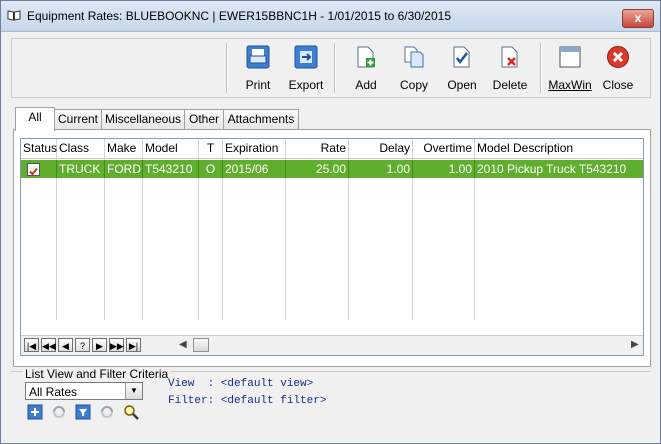  I want to click on close-button: Close, so click(618, 68).